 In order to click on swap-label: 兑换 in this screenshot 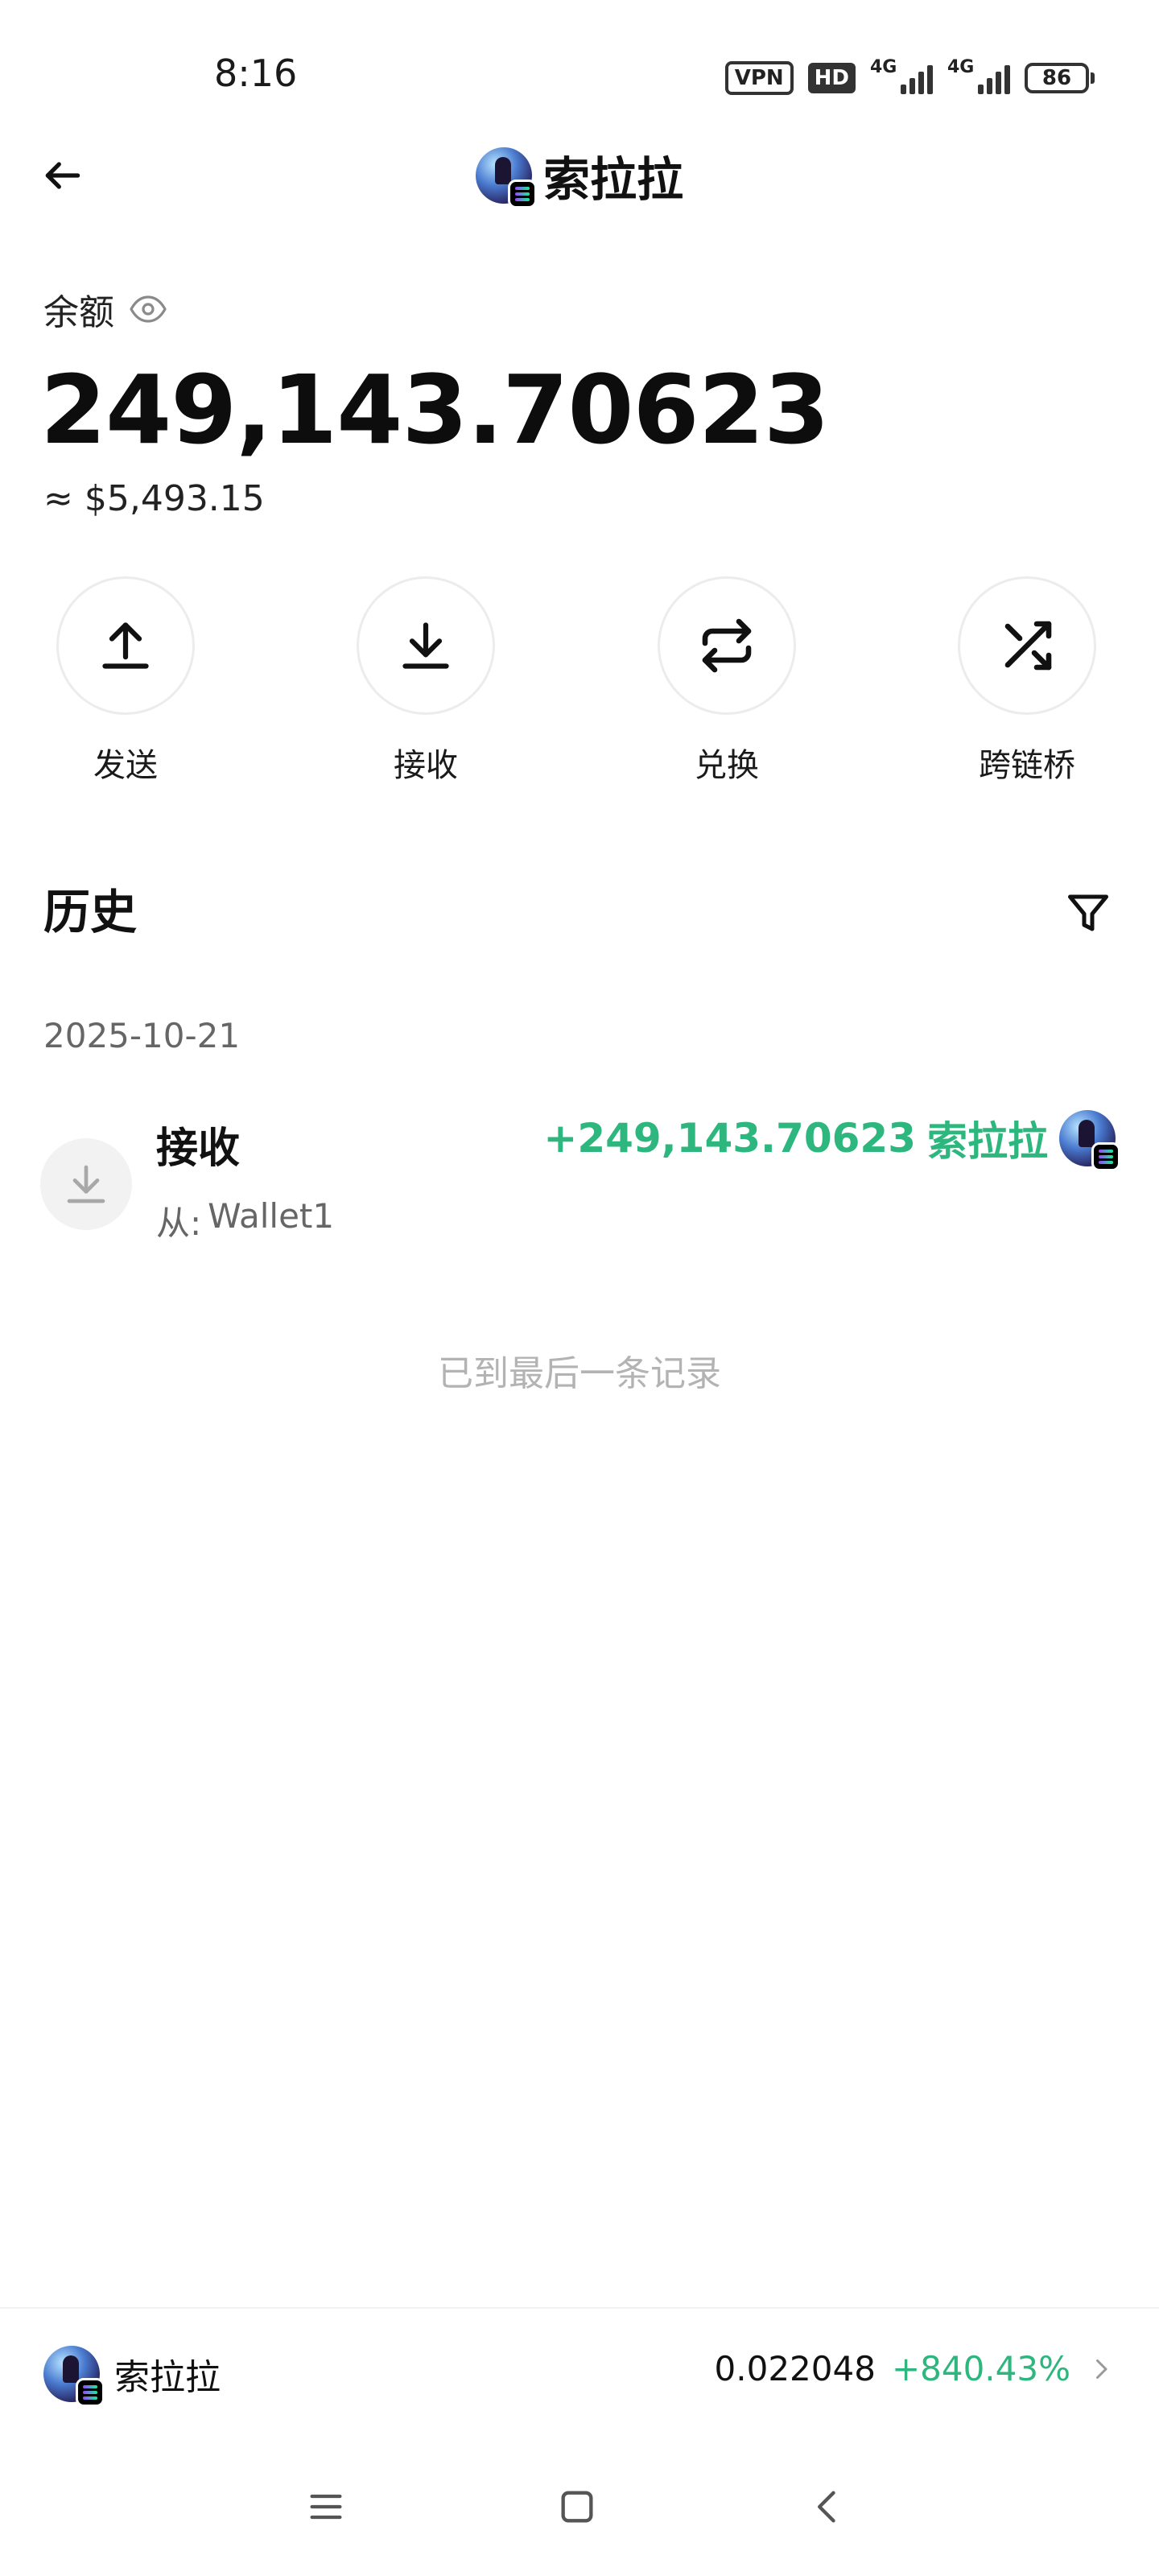, I will do `click(727, 765)`.